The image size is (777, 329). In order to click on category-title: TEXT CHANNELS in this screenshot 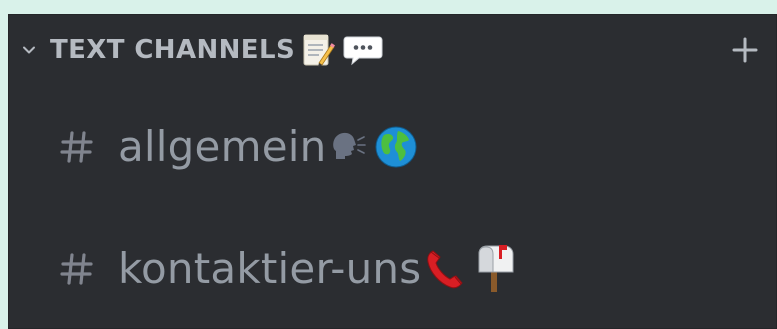, I will do `click(173, 50)`.